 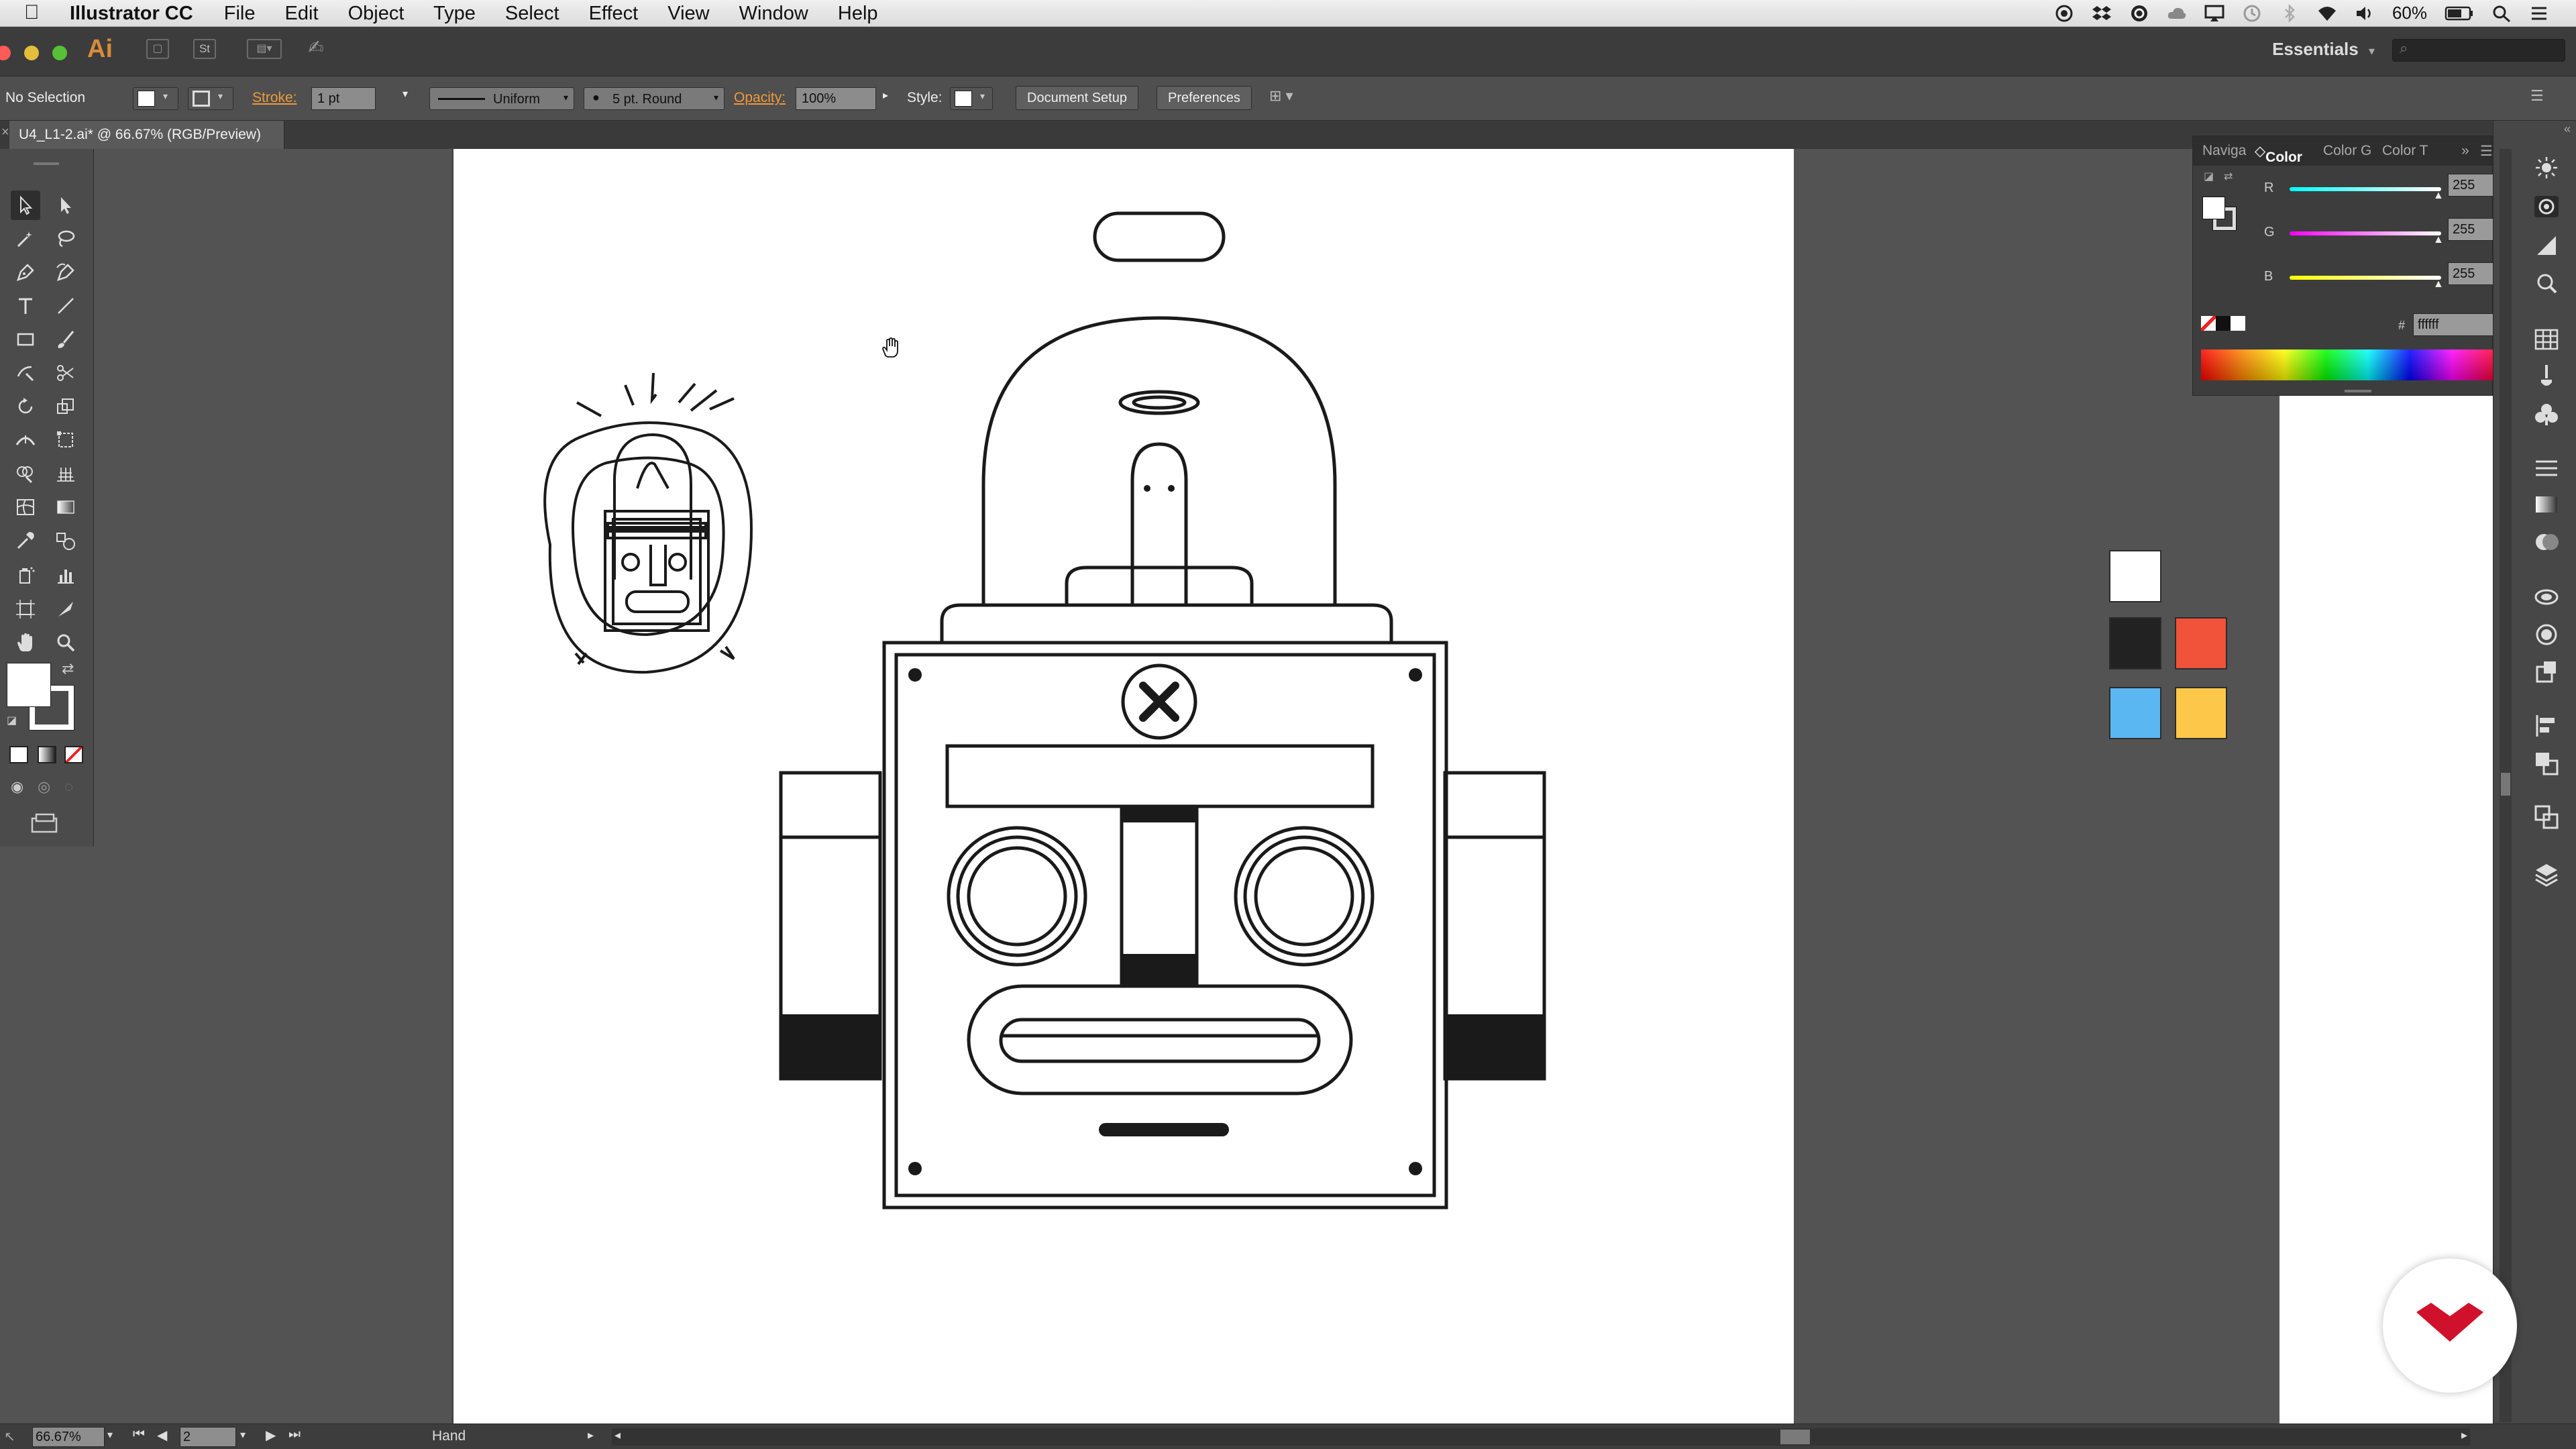 What do you see at coordinates (1795, 1437) in the screenshot?
I see `horizontal-scroll-thumb` at bounding box center [1795, 1437].